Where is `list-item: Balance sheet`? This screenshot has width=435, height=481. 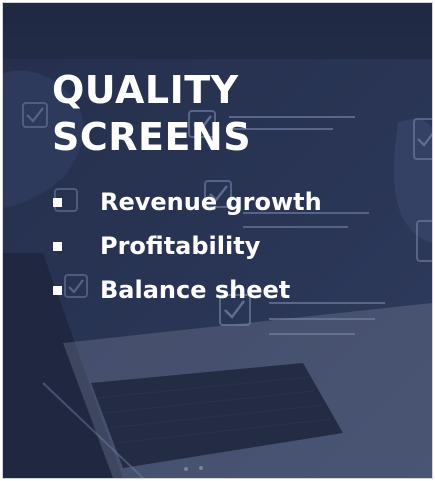 list-item: Balance sheet is located at coordinates (187, 290).